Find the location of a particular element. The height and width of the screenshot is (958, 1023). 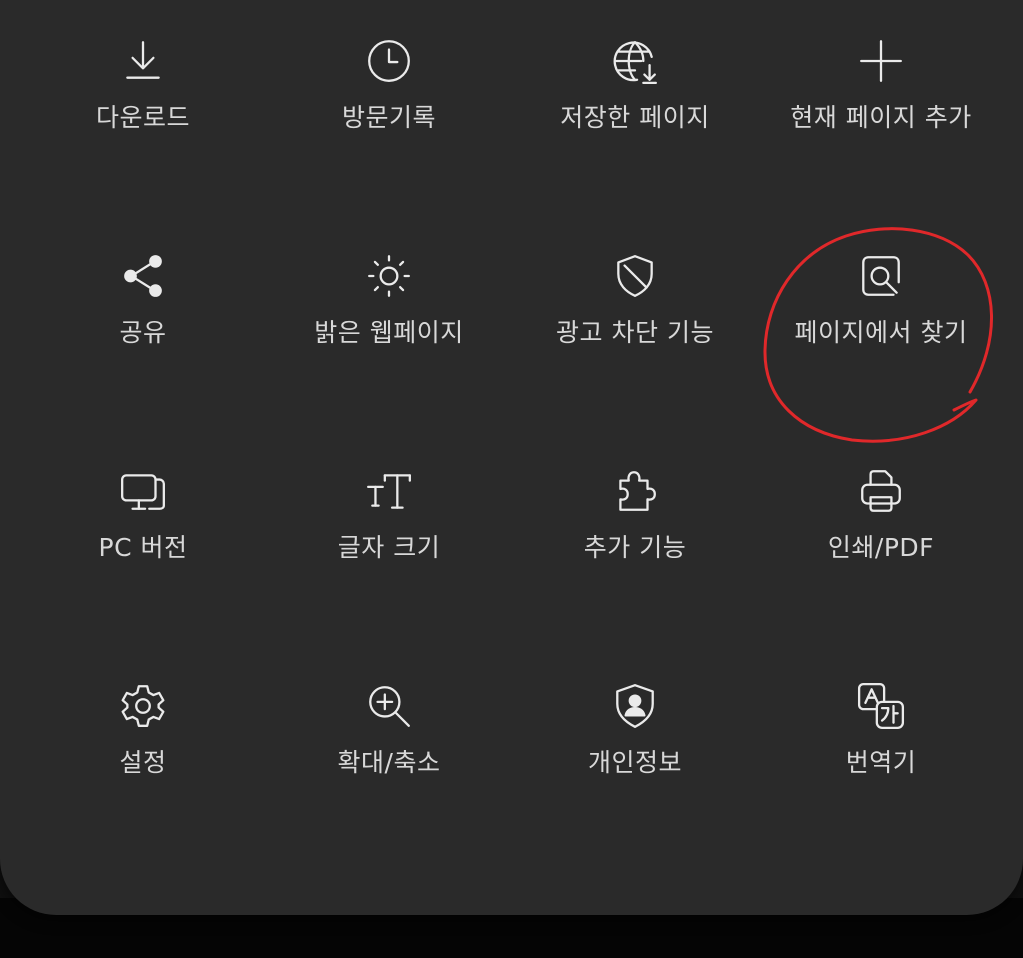

puzzle-icon is located at coordinates (635, 491).